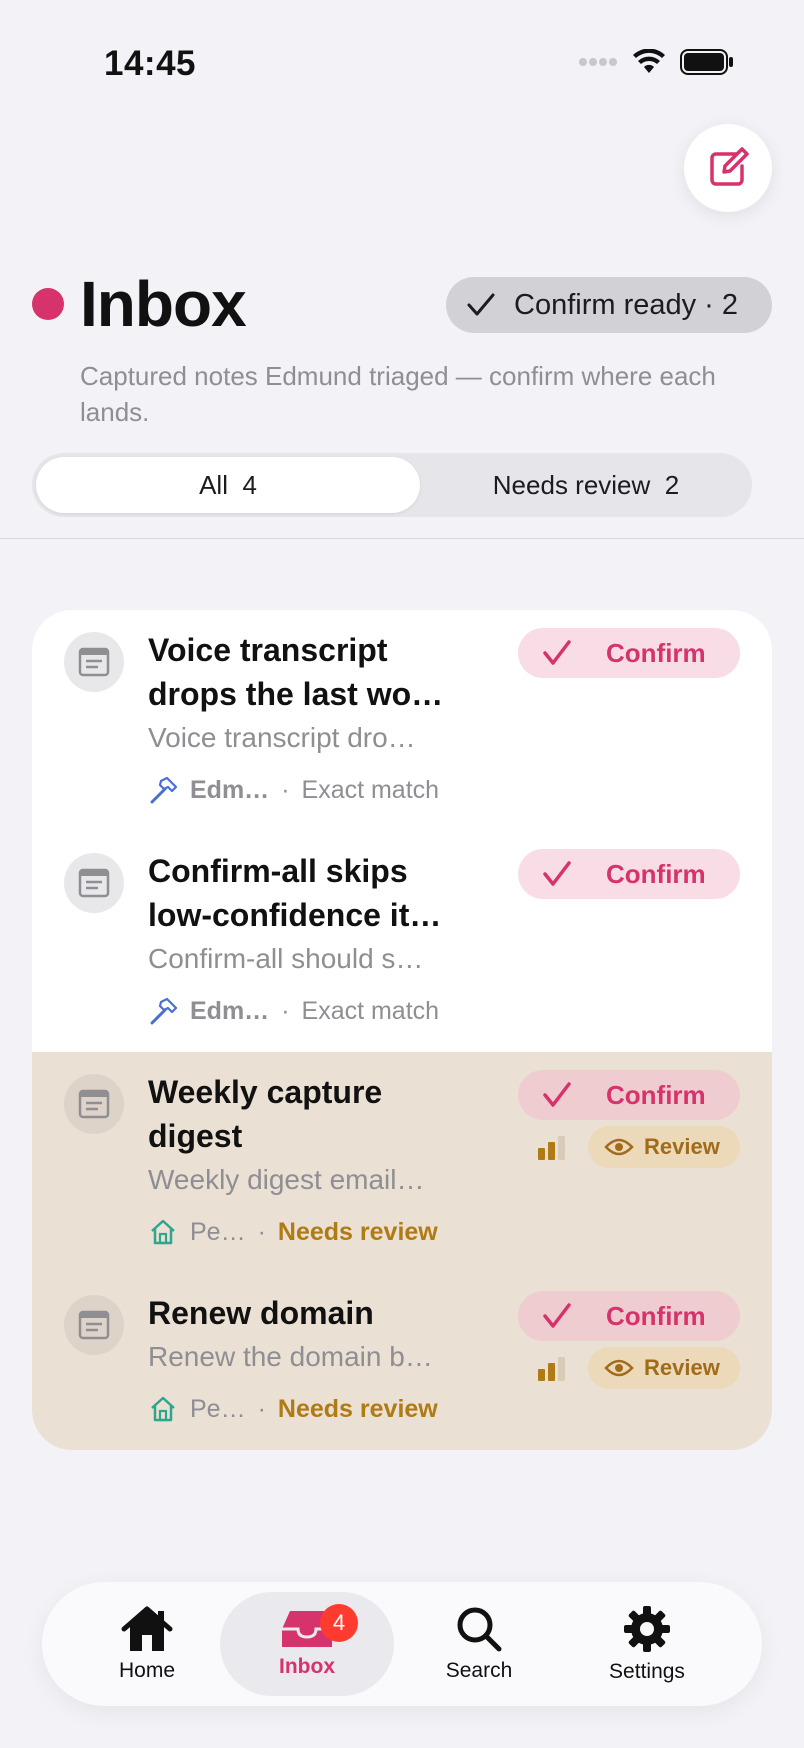  I want to click on tab-bar: Home Inbox 4 Search Settings, so click(402, 1644).